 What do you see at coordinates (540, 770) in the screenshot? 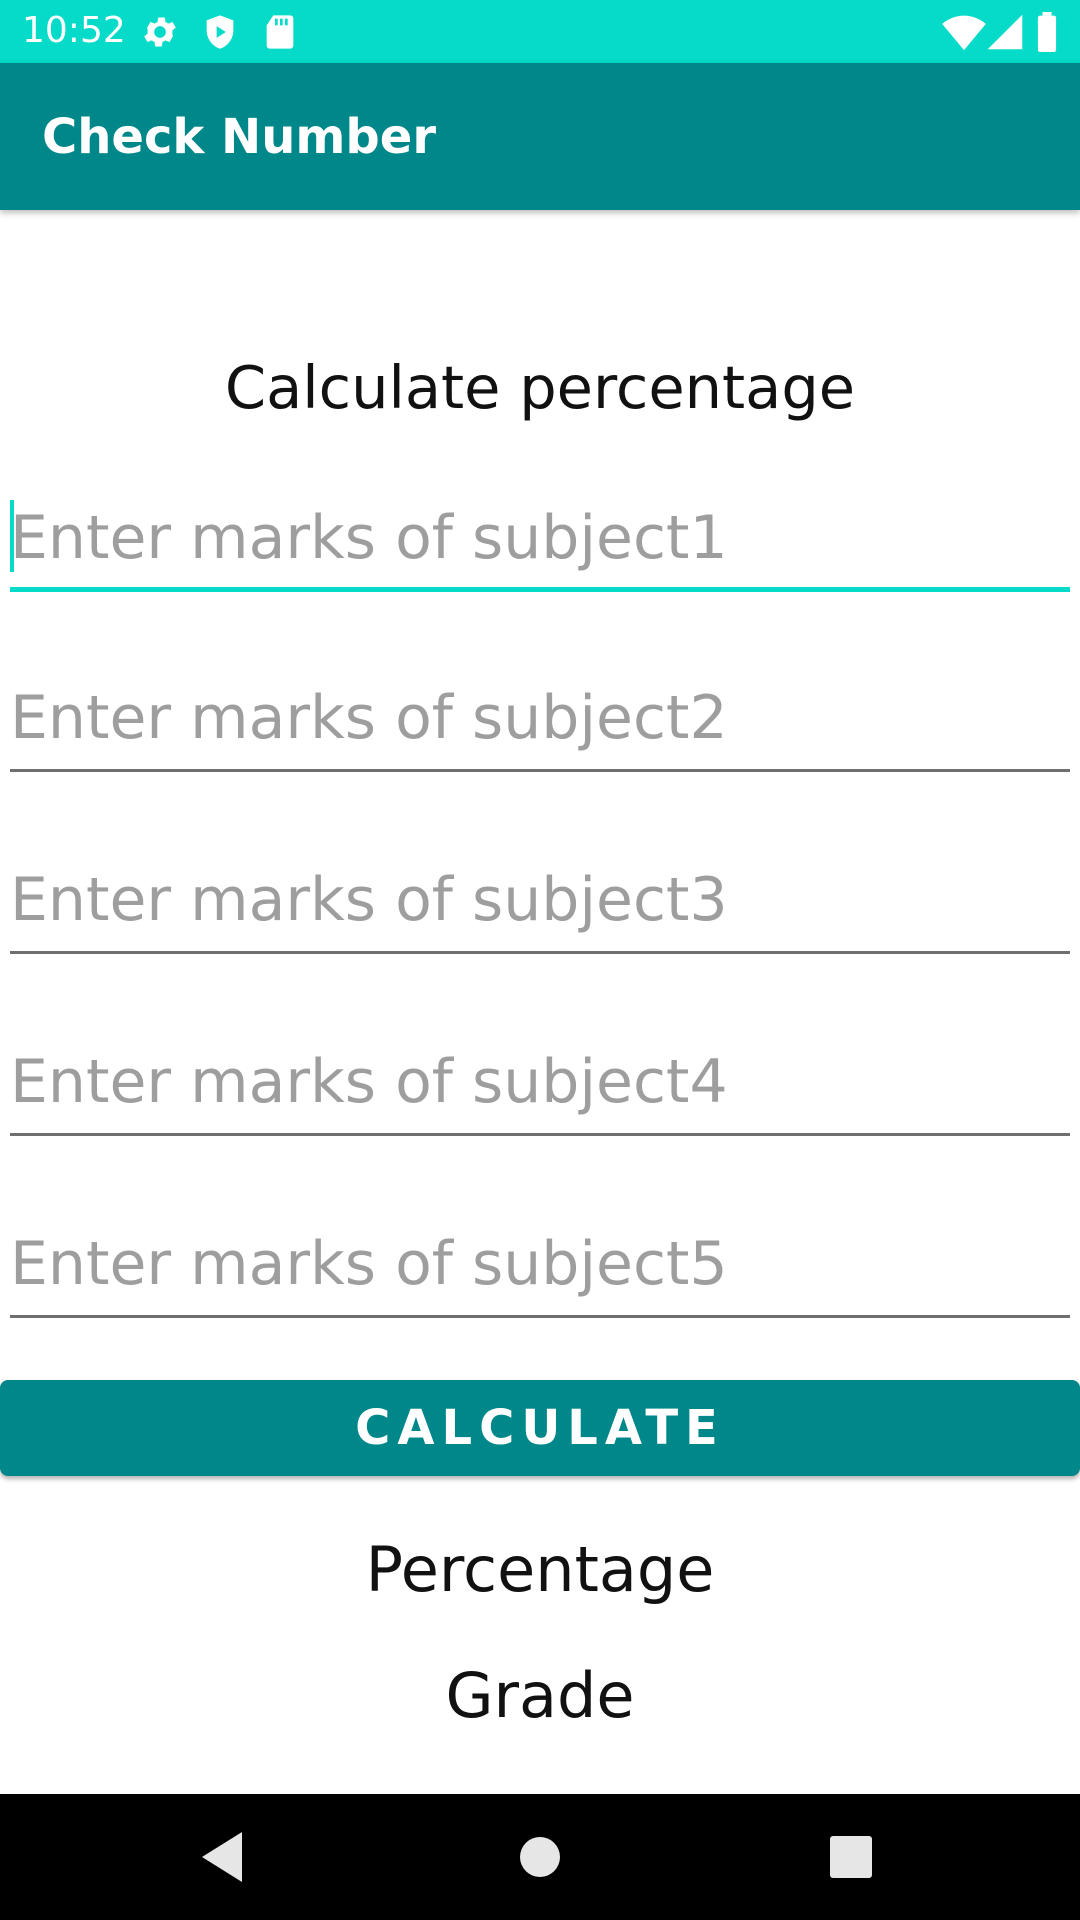
I see `subject2-underline` at bounding box center [540, 770].